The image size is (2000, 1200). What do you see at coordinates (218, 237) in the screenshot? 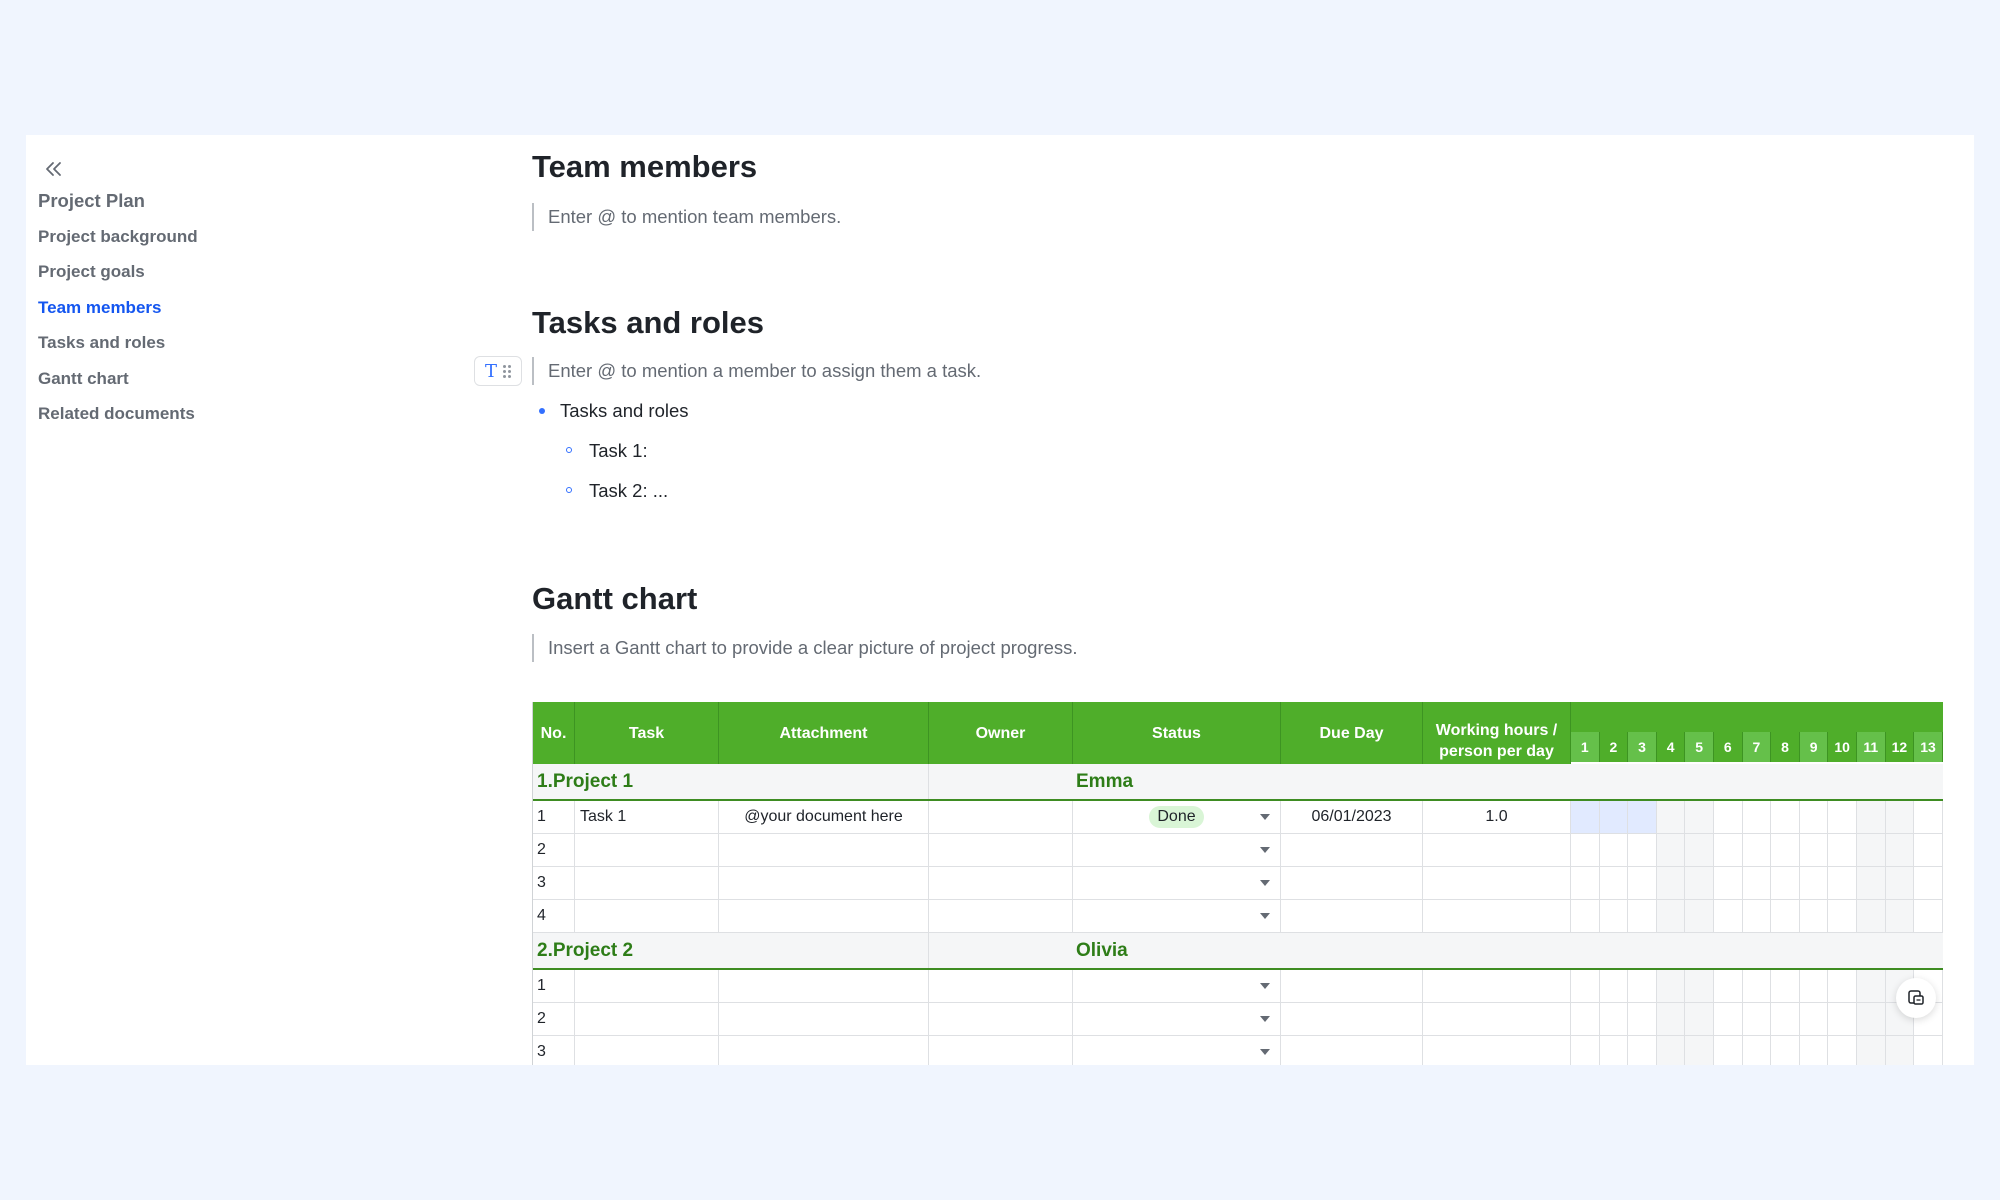
I see `outline-item-project-background: Project background` at bounding box center [218, 237].